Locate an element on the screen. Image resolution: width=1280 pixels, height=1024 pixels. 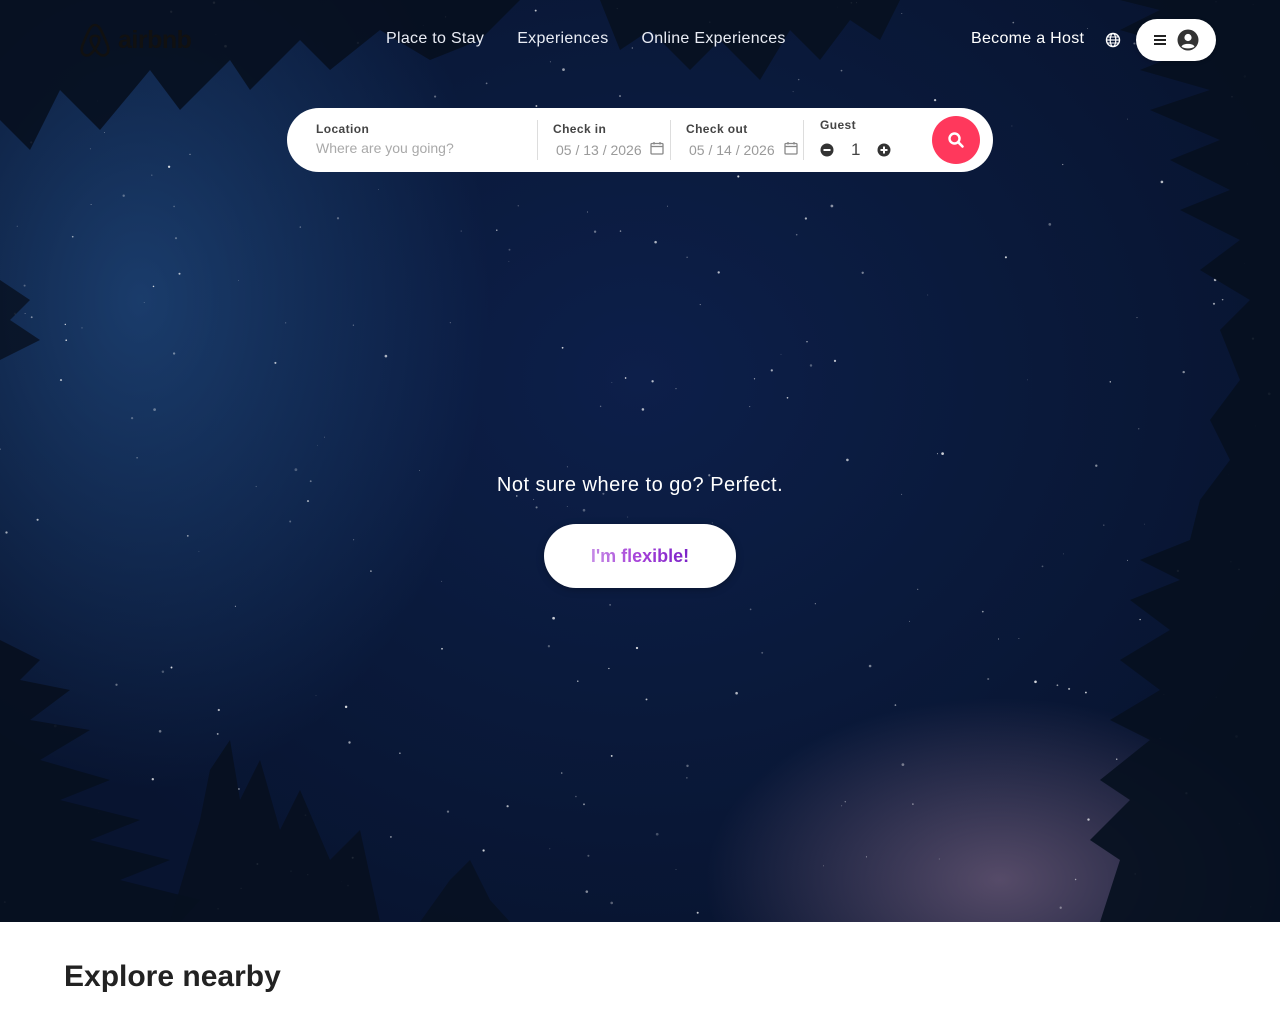
check-out-field: Check out 05 / 14 / 2026 is located at coordinates (746, 140).